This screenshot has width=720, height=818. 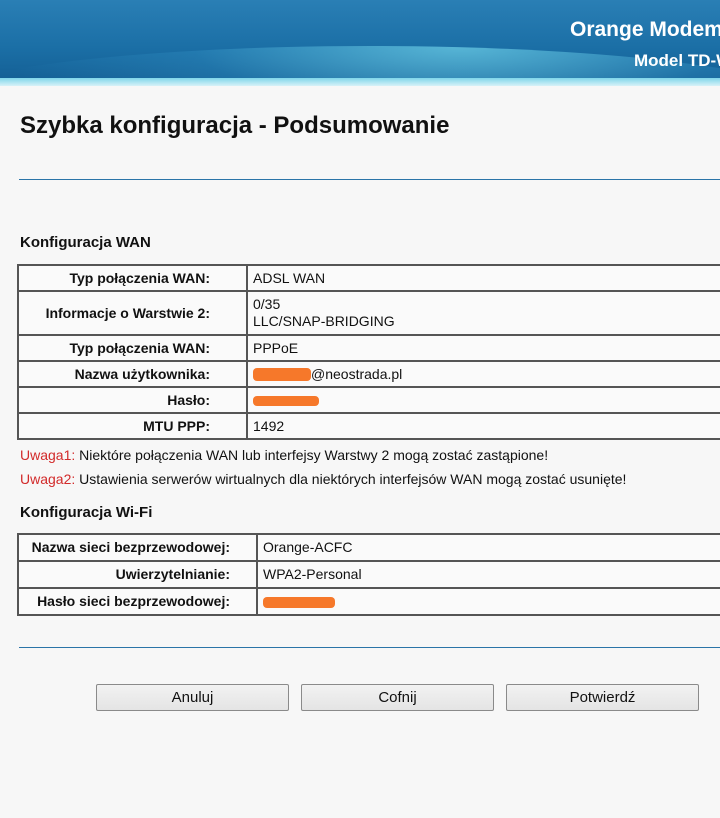 I want to click on table-row: Typ połączenia WAN: PPPoE, so click(x=368, y=348).